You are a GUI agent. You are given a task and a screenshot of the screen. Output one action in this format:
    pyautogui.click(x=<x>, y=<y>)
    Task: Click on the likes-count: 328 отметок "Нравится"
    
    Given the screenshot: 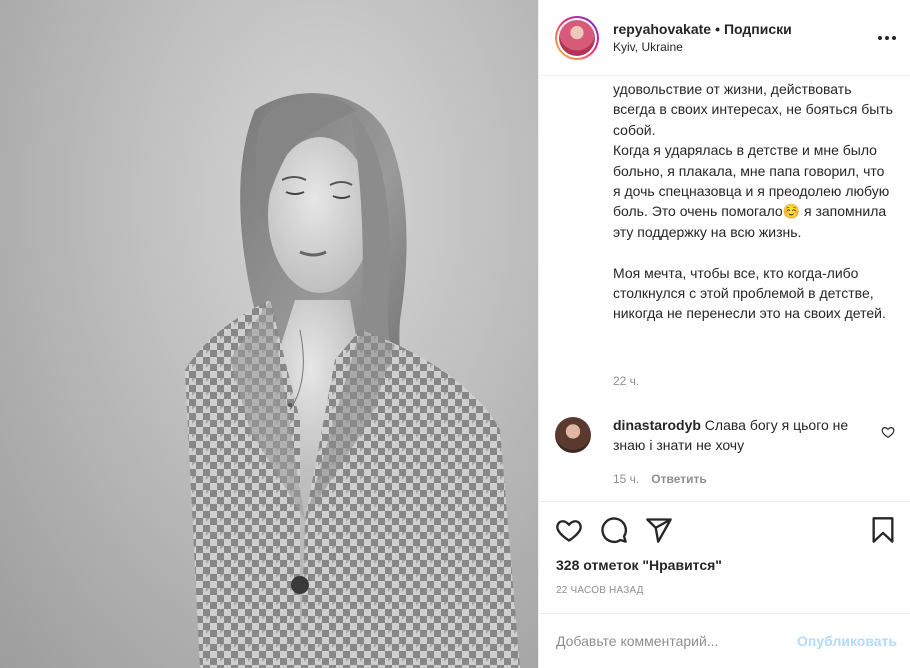 What is the action you would take?
    pyautogui.click(x=639, y=565)
    